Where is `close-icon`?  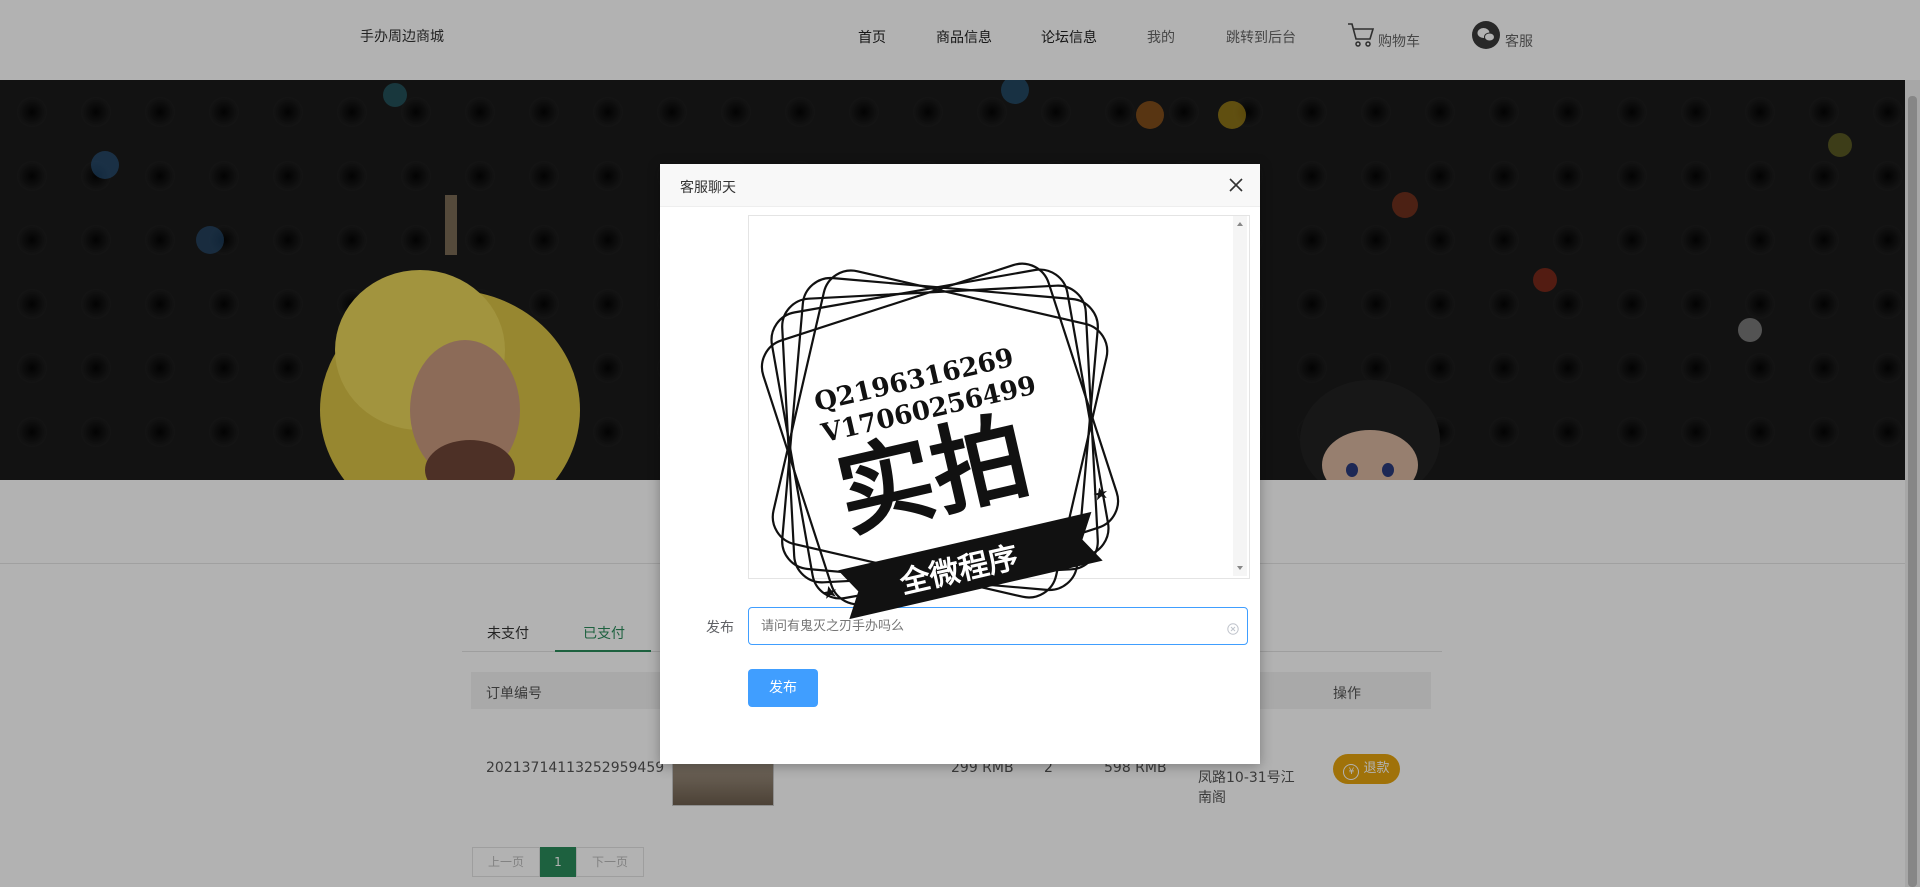 close-icon is located at coordinates (1236, 185).